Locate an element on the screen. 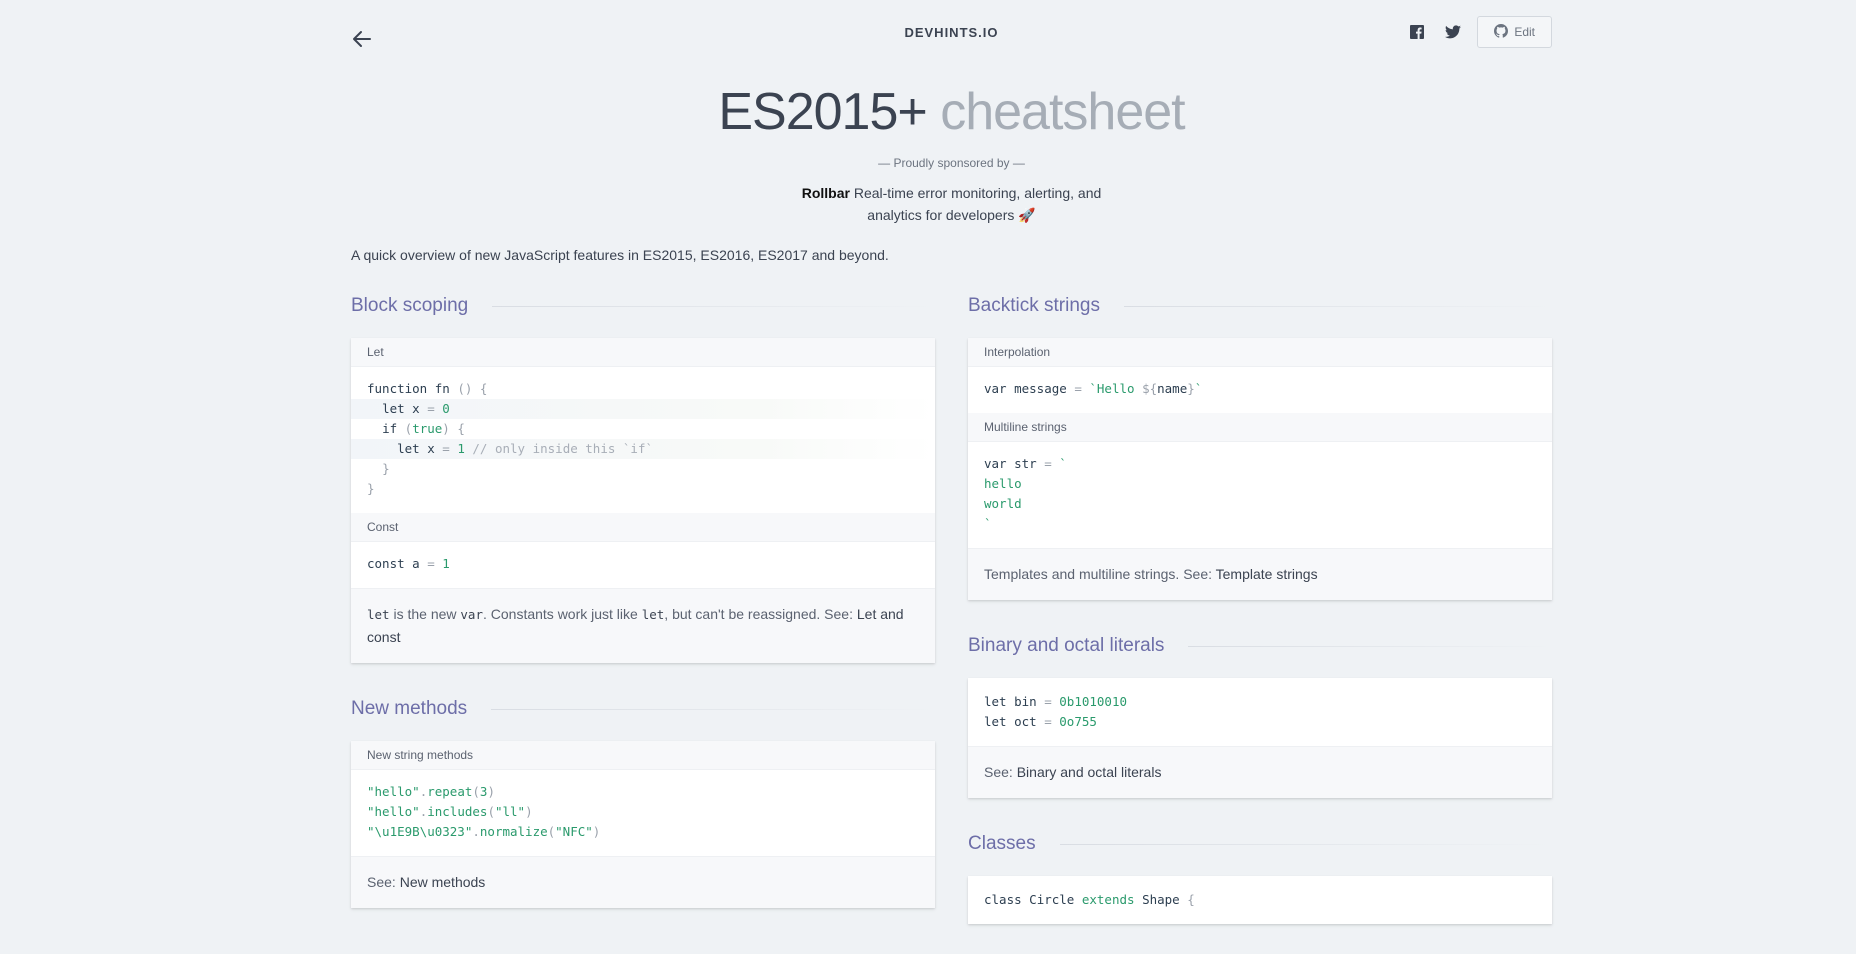 The image size is (1856, 954). facebook-icon is located at coordinates (1417, 32).